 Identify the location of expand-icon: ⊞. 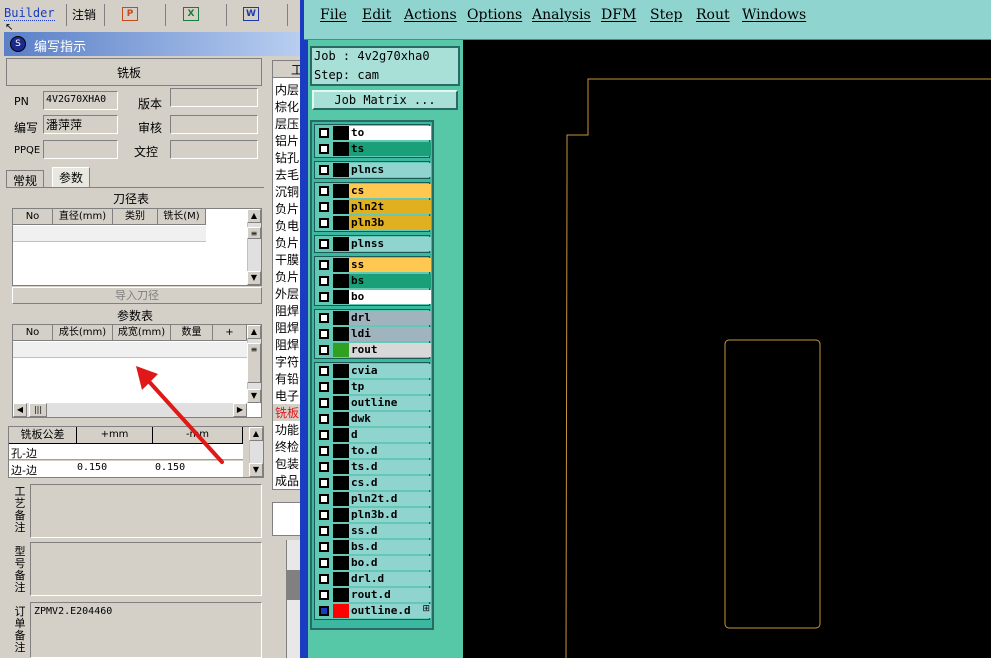
(426, 609).